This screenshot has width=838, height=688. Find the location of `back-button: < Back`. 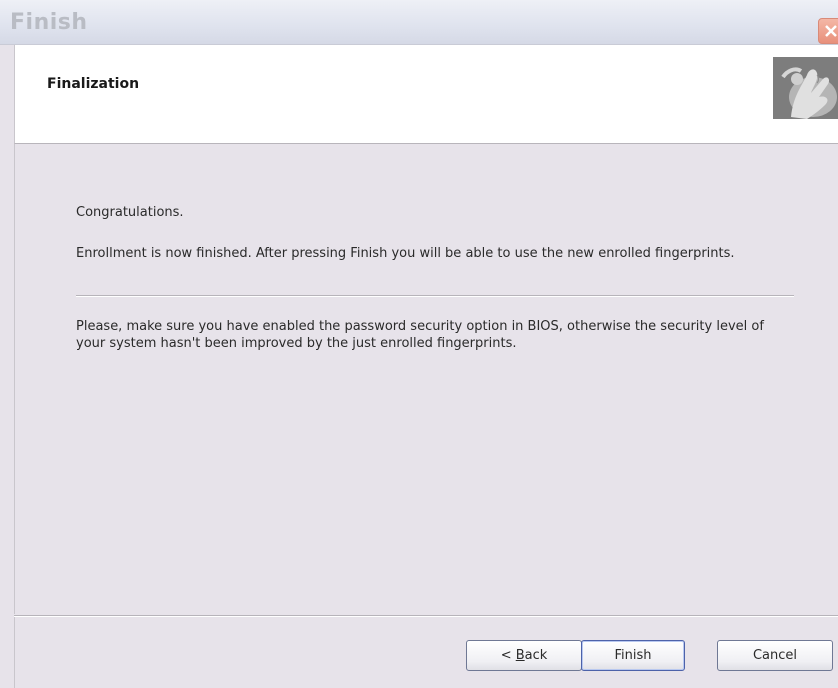

back-button: < Back is located at coordinates (524, 655).